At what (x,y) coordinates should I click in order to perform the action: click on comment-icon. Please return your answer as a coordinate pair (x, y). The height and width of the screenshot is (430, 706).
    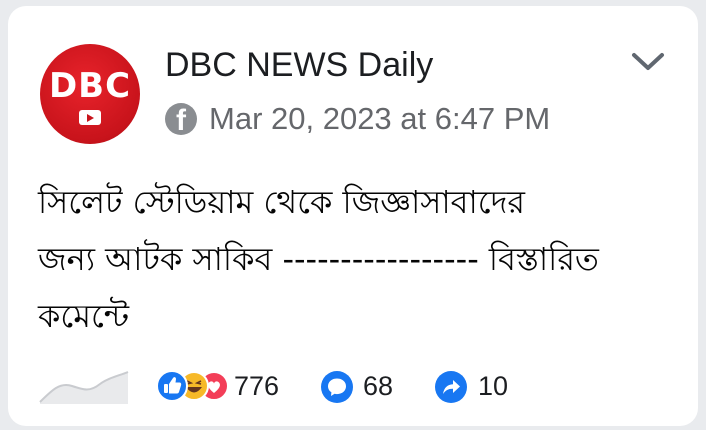
    Looking at the image, I should click on (337, 387).